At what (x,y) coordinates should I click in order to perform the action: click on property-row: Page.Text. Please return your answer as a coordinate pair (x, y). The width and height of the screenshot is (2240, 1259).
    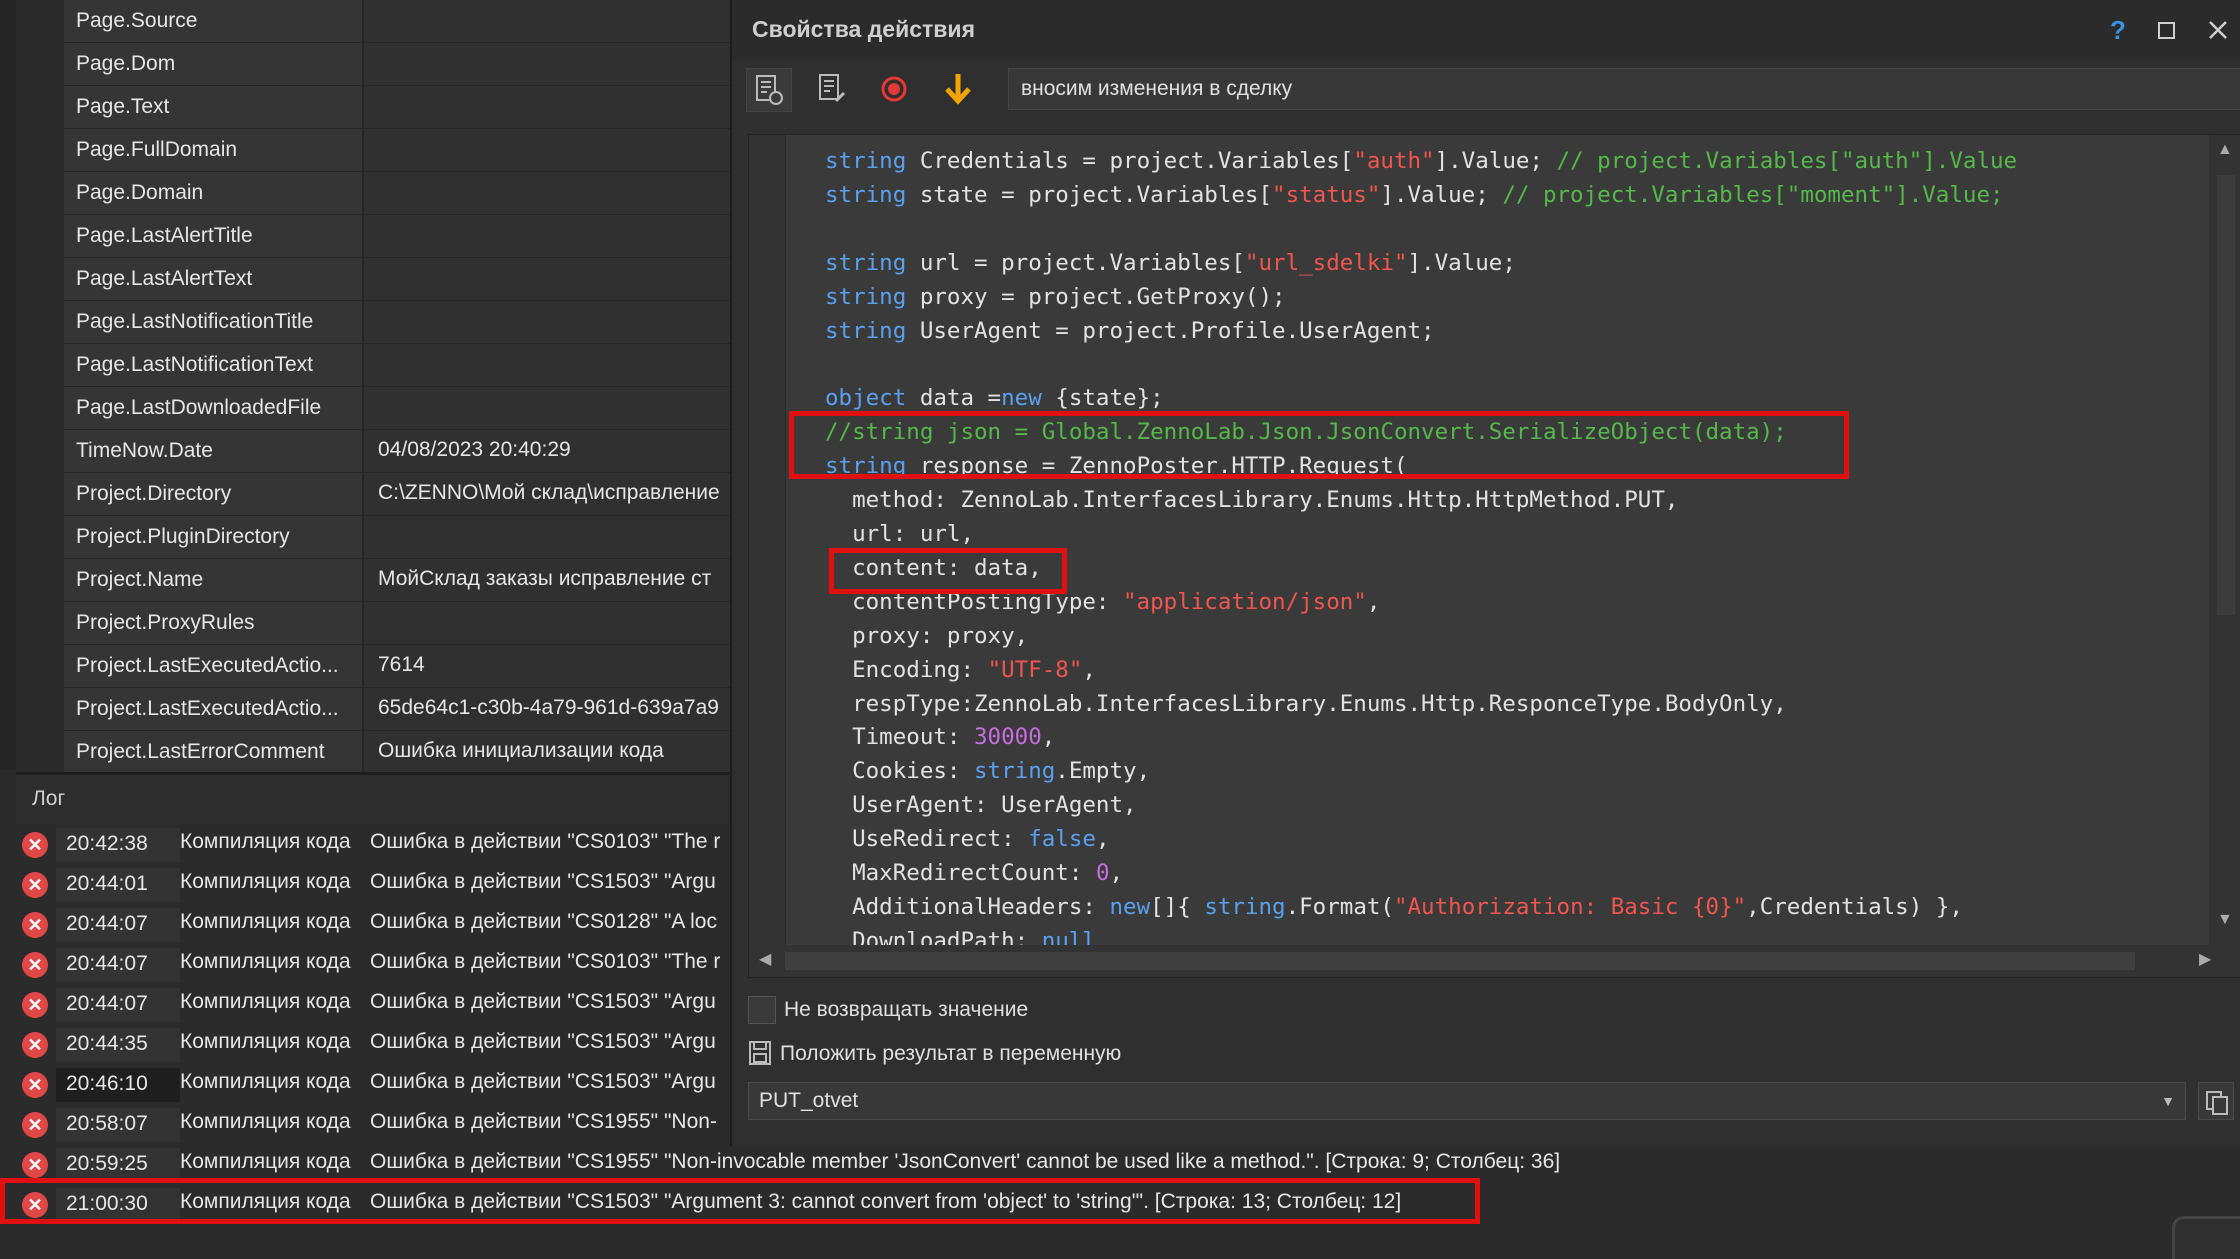
    Looking at the image, I should click on (397, 107).